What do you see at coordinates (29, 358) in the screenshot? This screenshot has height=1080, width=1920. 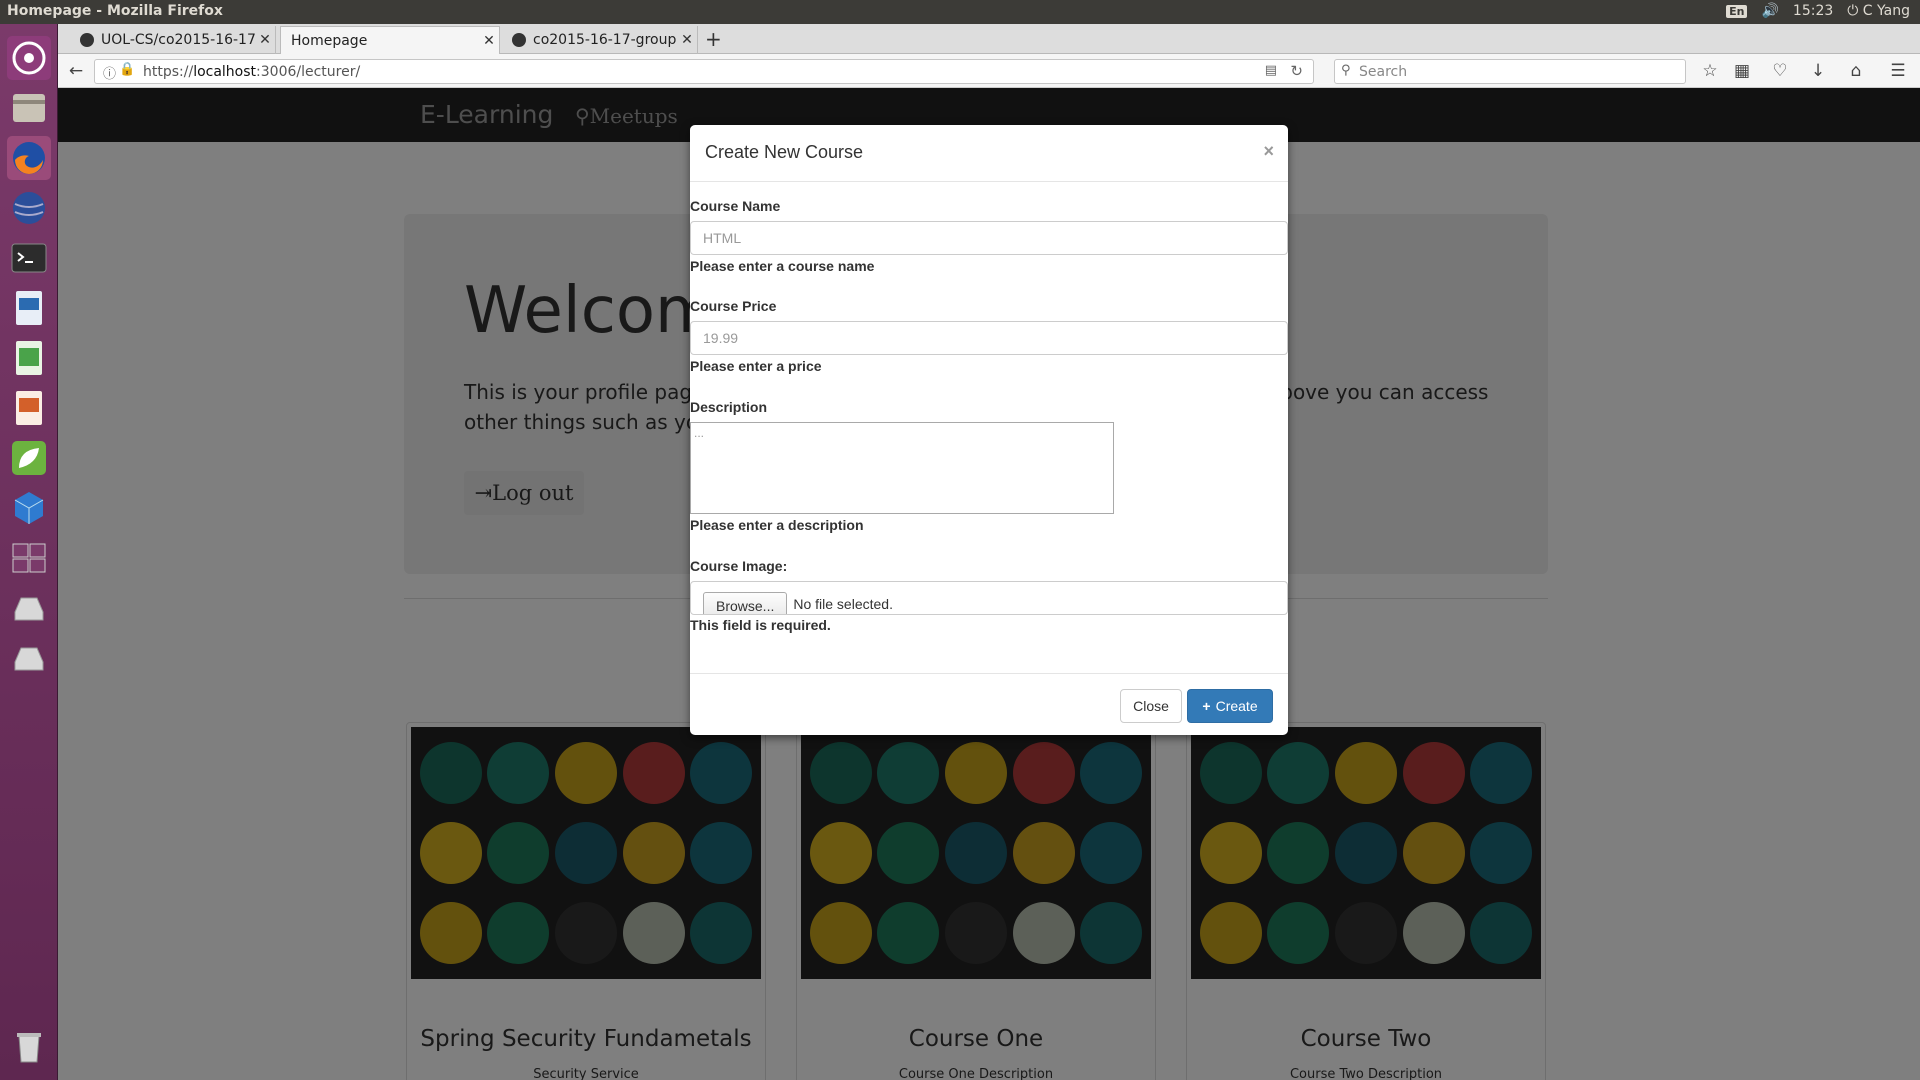 I see `calc-icon` at bounding box center [29, 358].